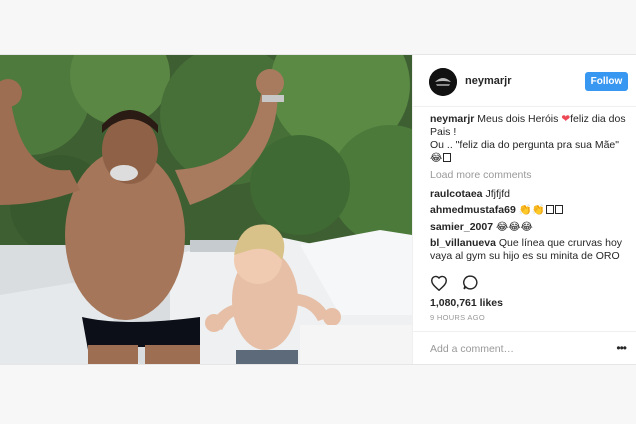 This screenshot has height=424, width=636. What do you see at coordinates (439, 285) in the screenshot?
I see `heart-outline-icon` at bounding box center [439, 285].